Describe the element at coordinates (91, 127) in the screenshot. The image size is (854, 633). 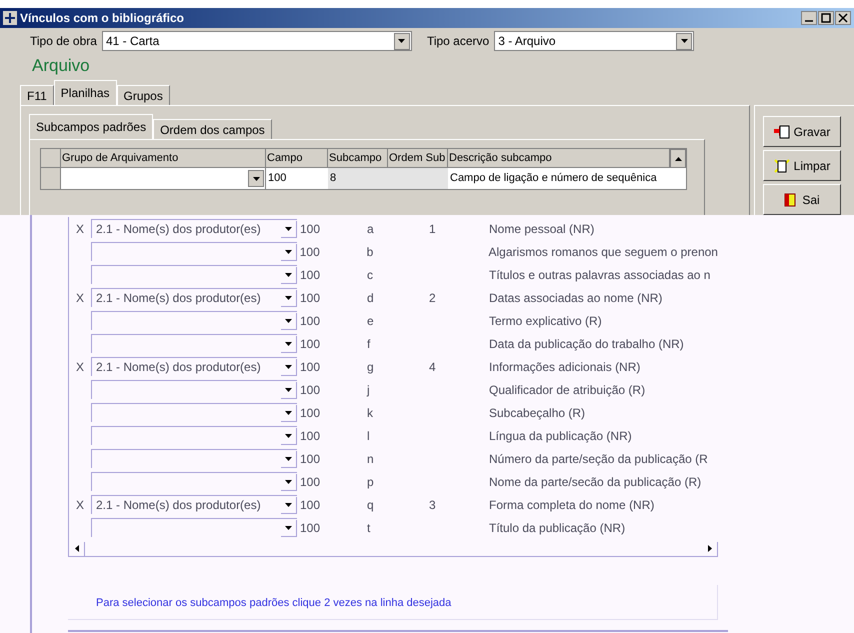
I see `tab: Subcampos padrões` at that location.